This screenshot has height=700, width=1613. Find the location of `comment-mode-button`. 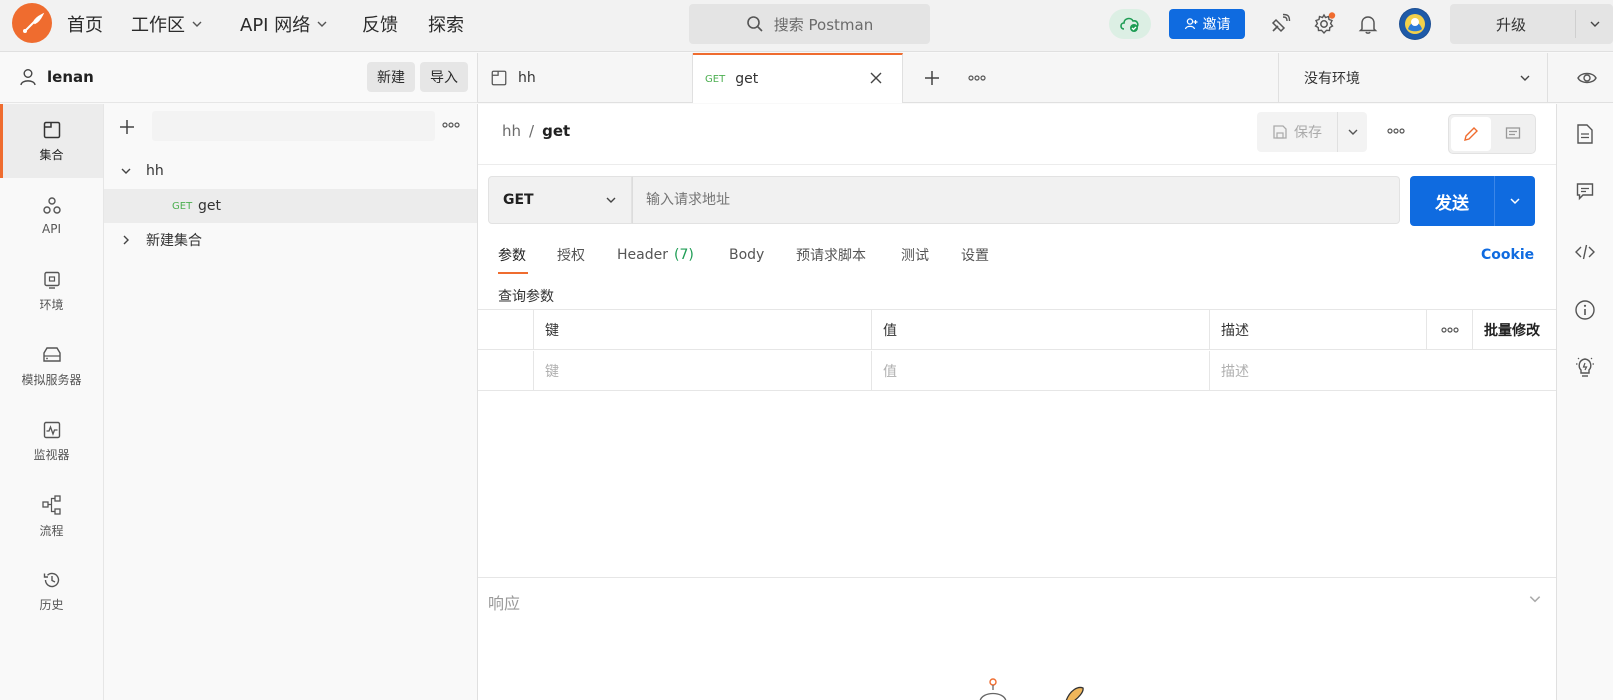

comment-mode-button is located at coordinates (1513, 134).